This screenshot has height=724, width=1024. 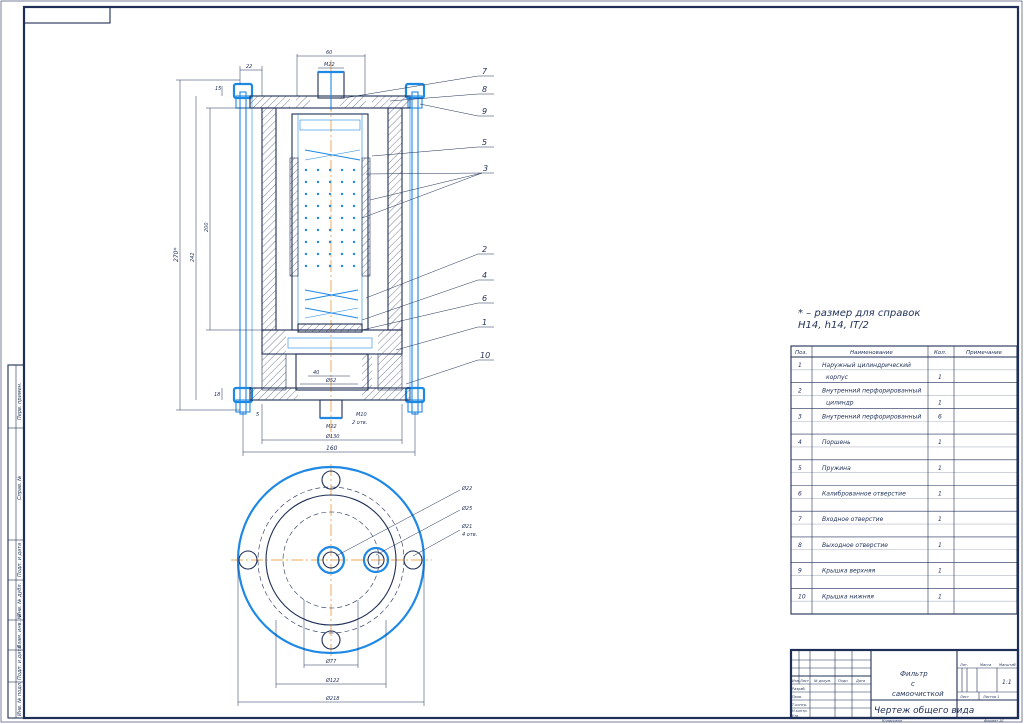 What do you see at coordinates (940, 353) in the screenshot?
I see `spec-header-qty: Кол.` at bounding box center [940, 353].